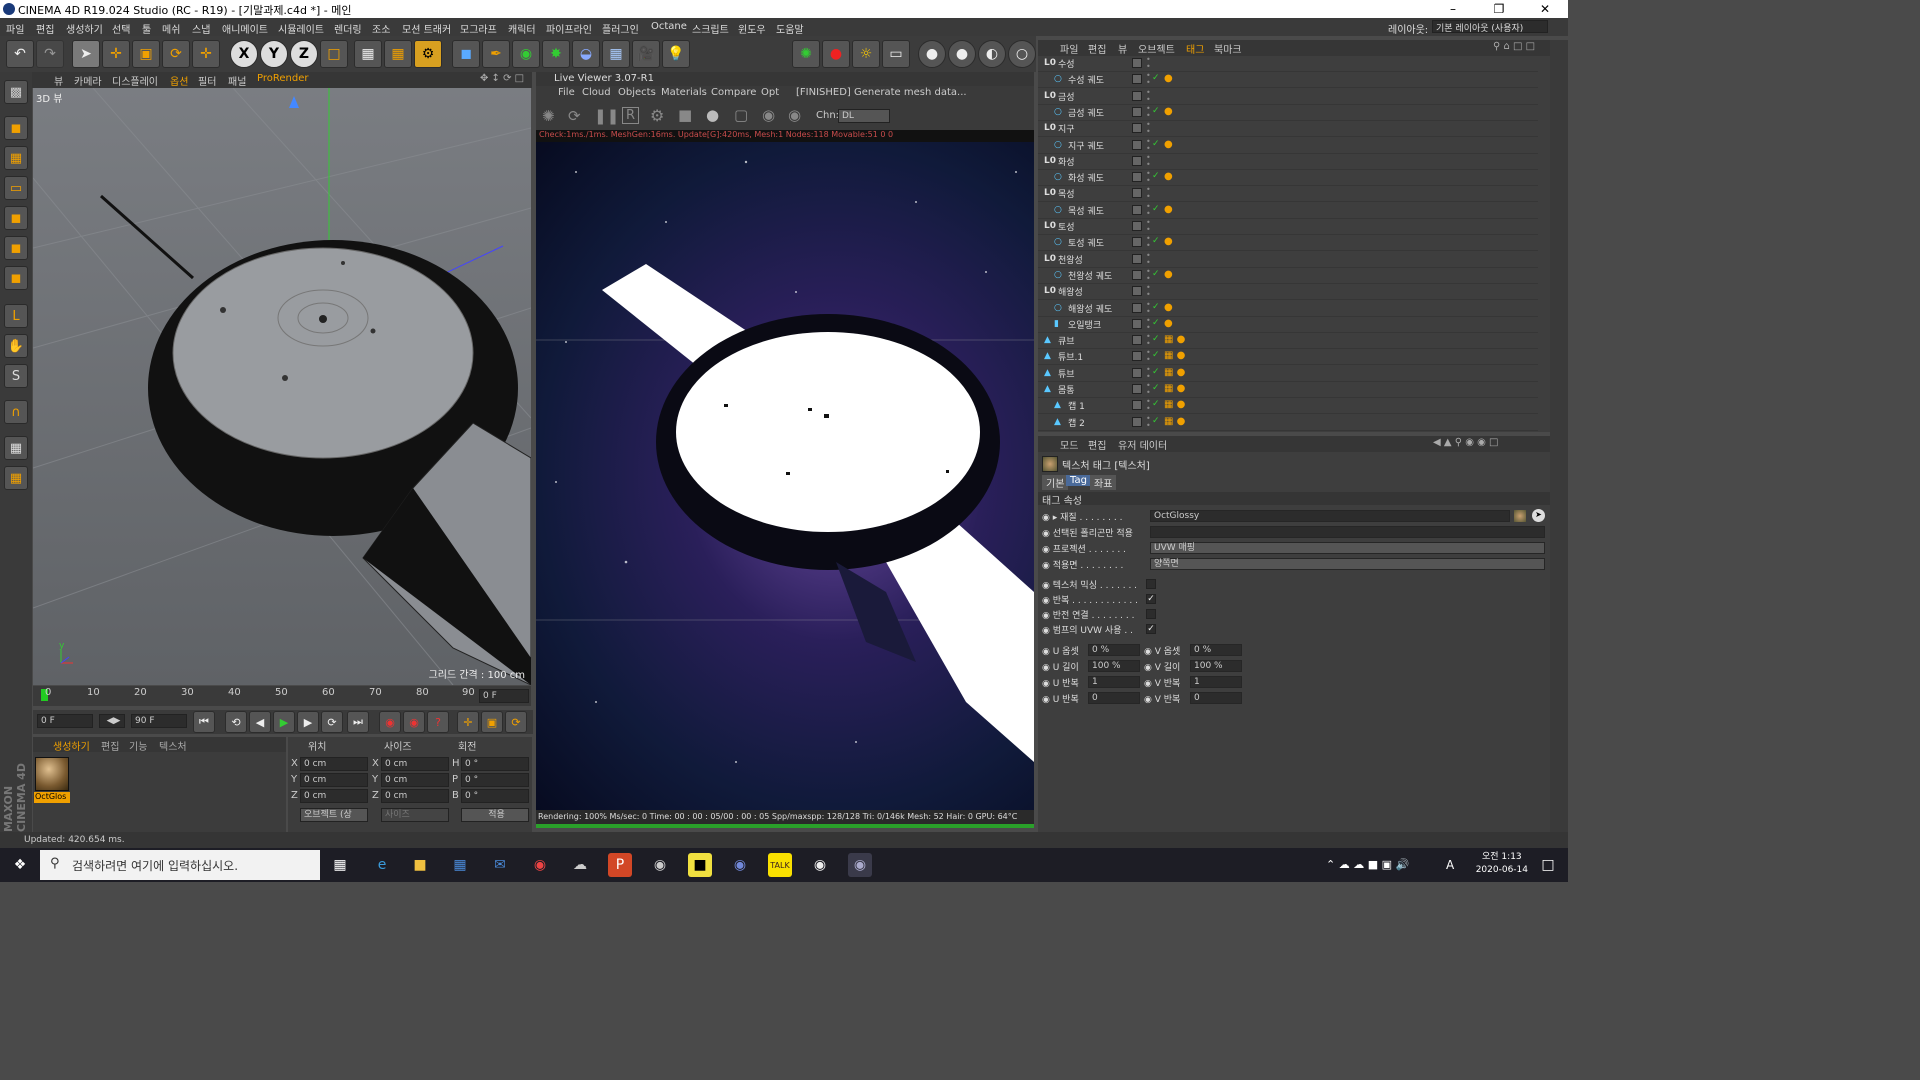  Describe the element at coordinates (415, 815) in the screenshot. I see `size-mode-dropdown: 사이즈` at that location.